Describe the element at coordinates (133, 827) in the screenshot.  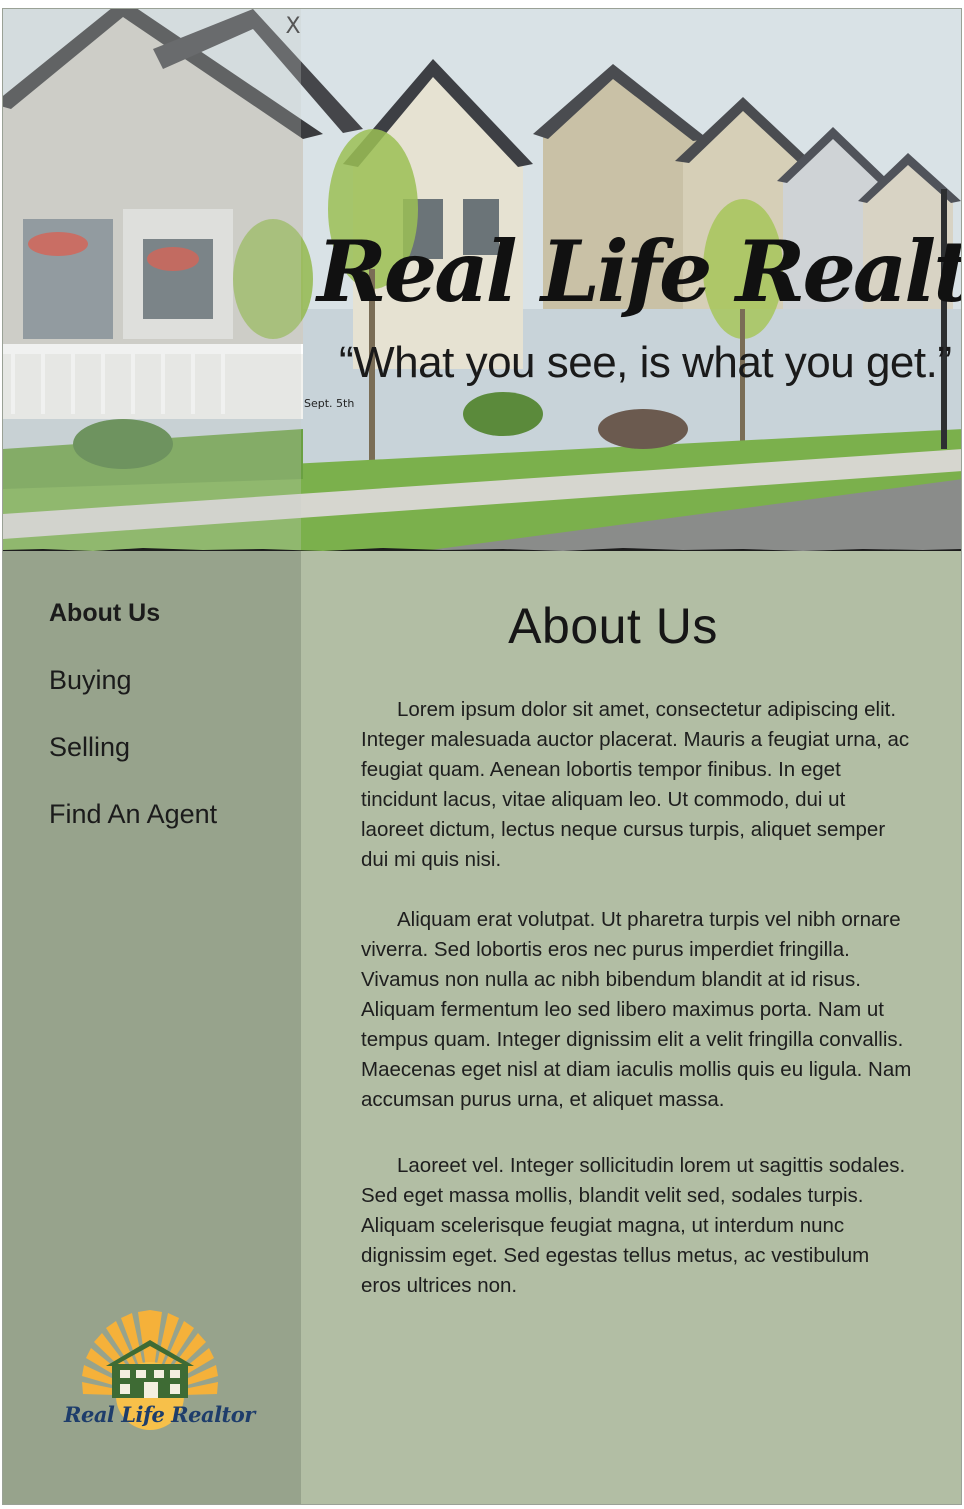
I see `sidebar-item-find-an-agent: Find An Agent` at that location.